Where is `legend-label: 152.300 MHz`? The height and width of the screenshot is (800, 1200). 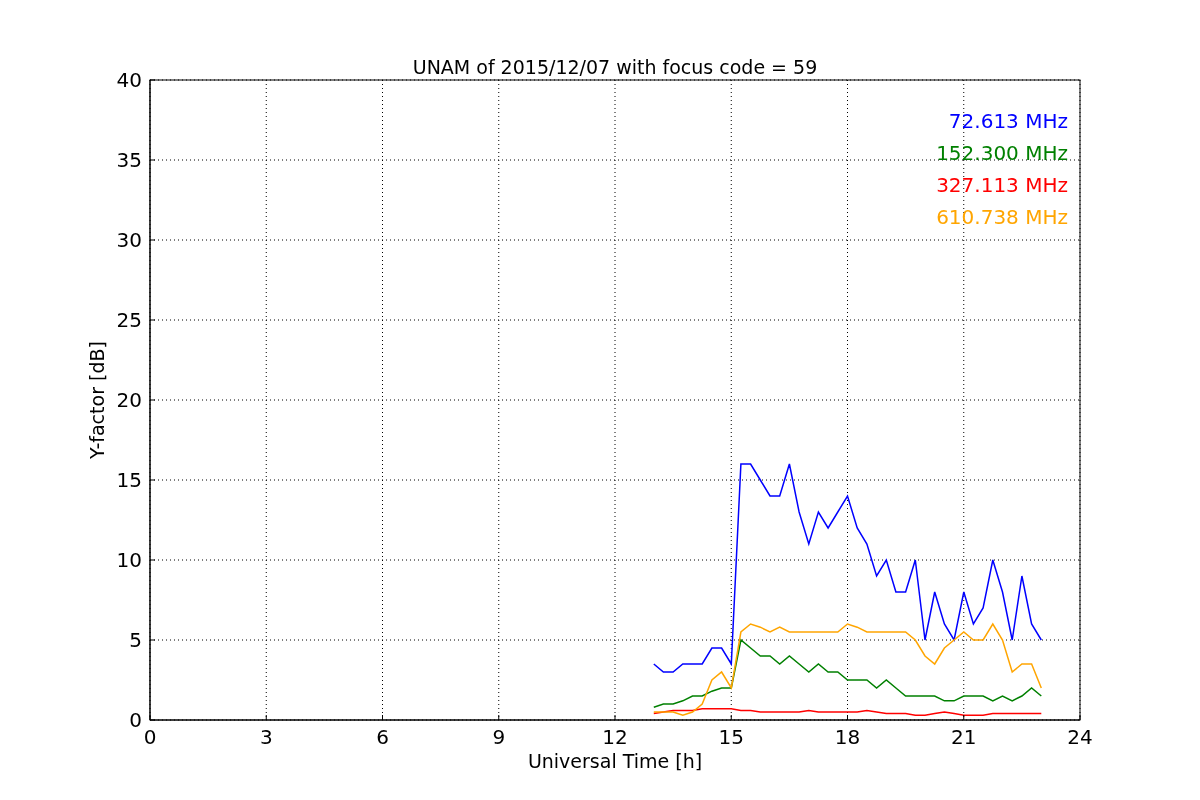
legend-label: 152.300 MHz is located at coordinates (1002, 153).